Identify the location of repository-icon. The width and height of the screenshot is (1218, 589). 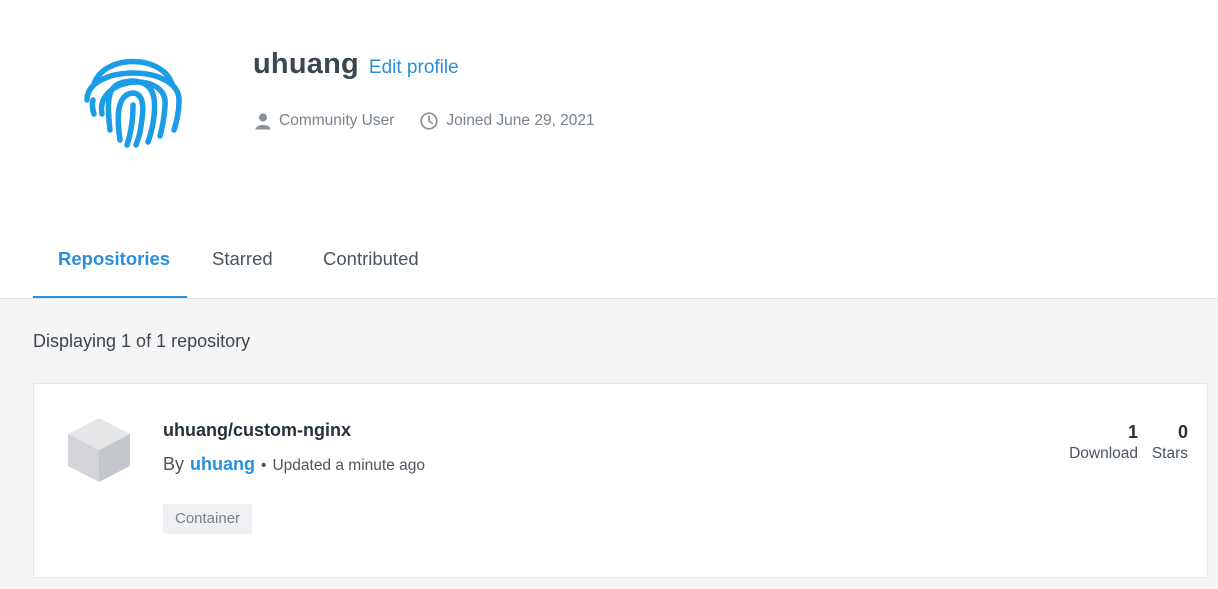
(99, 450).